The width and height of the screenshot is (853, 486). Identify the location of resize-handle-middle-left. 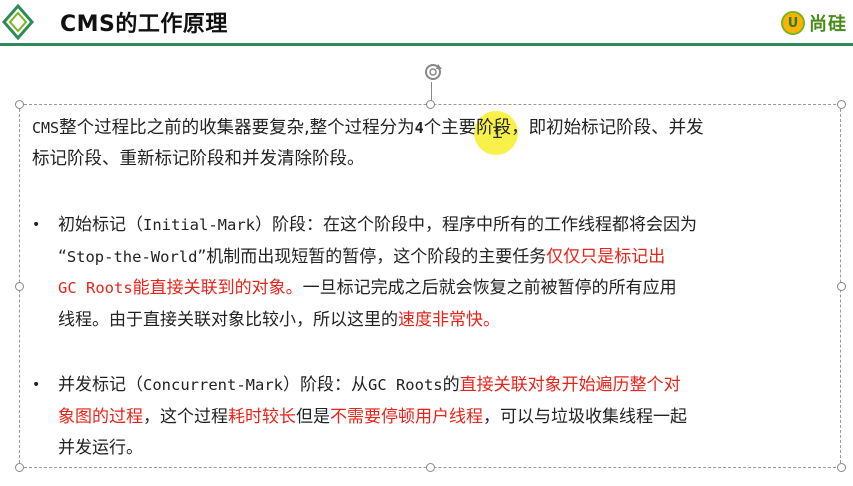
(19, 286).